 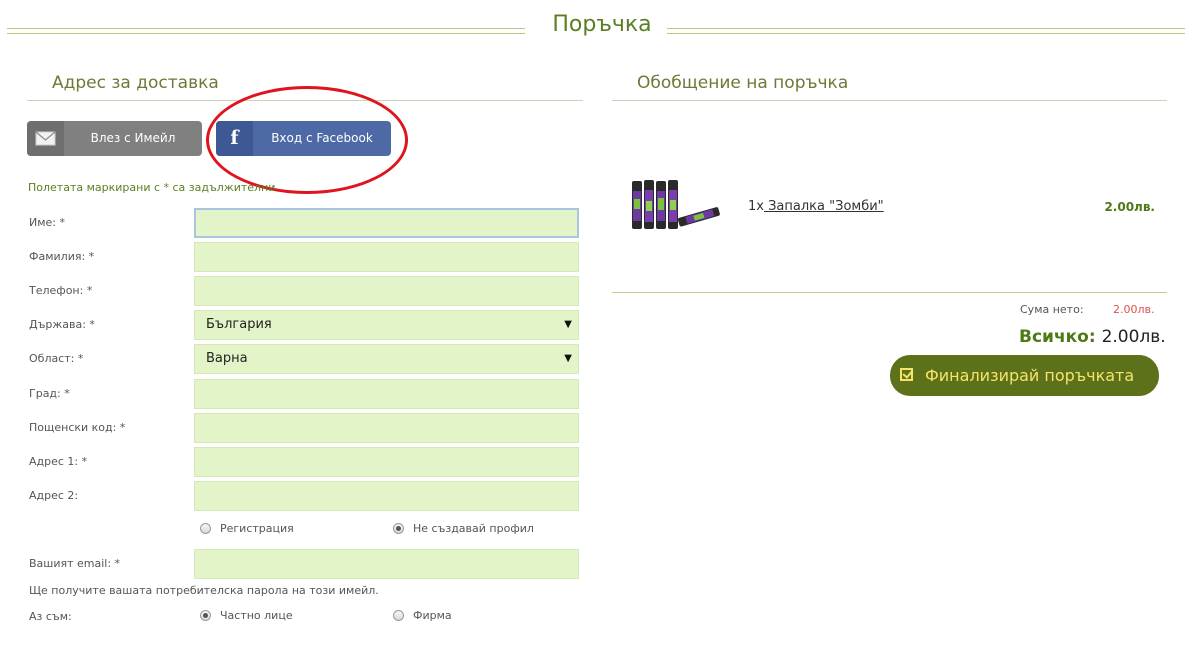 What do you see at coordinates (227, 358) in the screenshot?
I see `region-select-value: Варна` at bounding box center [227, 358].